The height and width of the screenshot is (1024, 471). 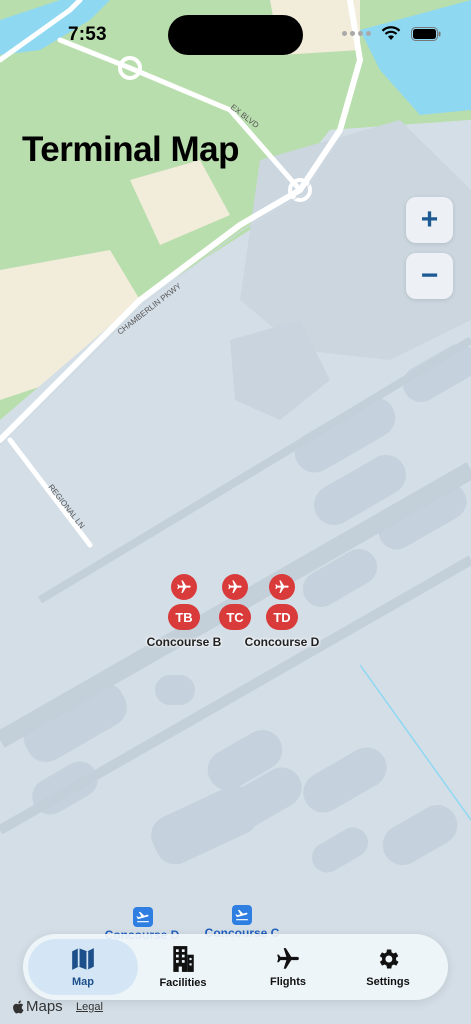 I want to click on pin-label: Concourse B, so click(x=184, y=642).